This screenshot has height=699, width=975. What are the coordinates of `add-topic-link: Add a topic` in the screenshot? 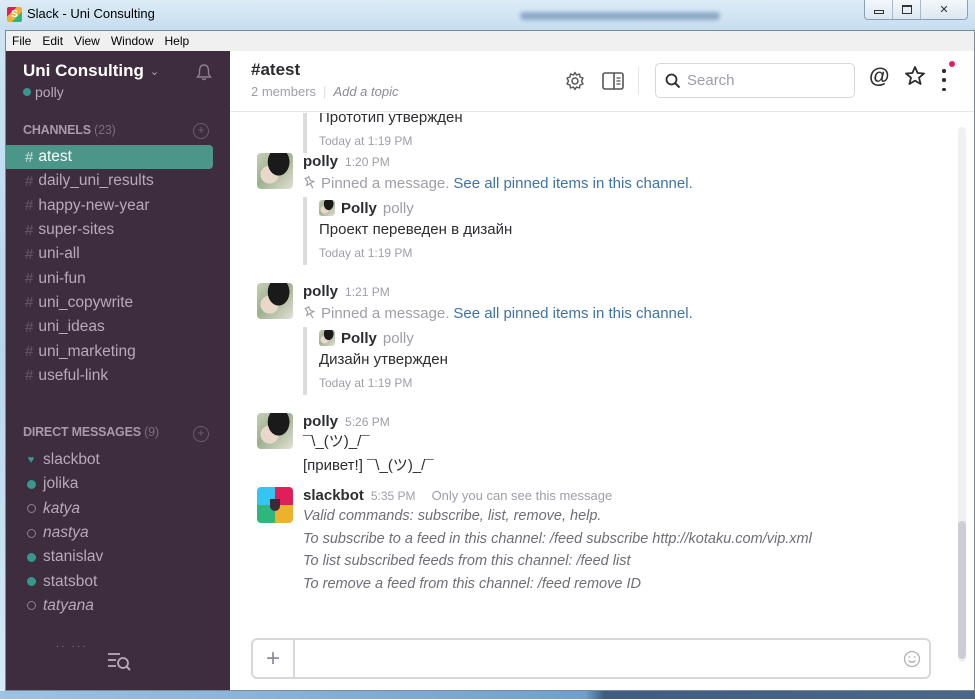 It's located at (365, 91).